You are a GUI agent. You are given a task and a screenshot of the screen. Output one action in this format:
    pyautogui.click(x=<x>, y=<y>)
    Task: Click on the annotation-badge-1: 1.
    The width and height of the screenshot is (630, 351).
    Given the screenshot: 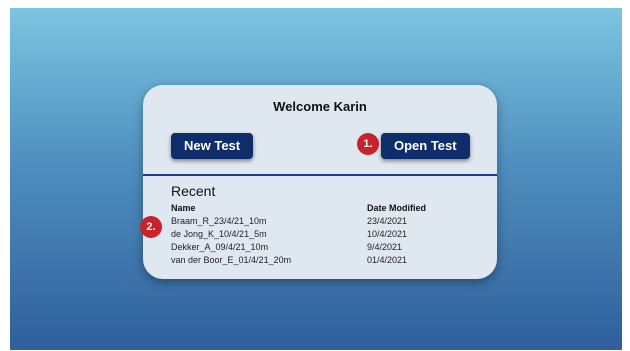 What is the action you would take?
    pyautogui.click(x=368, y=144)
    